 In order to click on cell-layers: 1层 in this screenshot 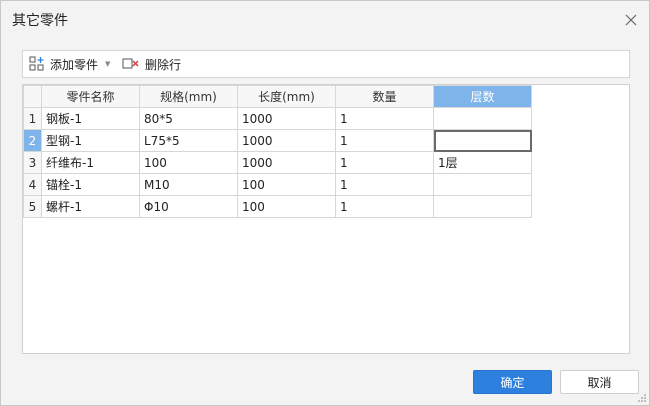, I will do `click(482, 162)`.